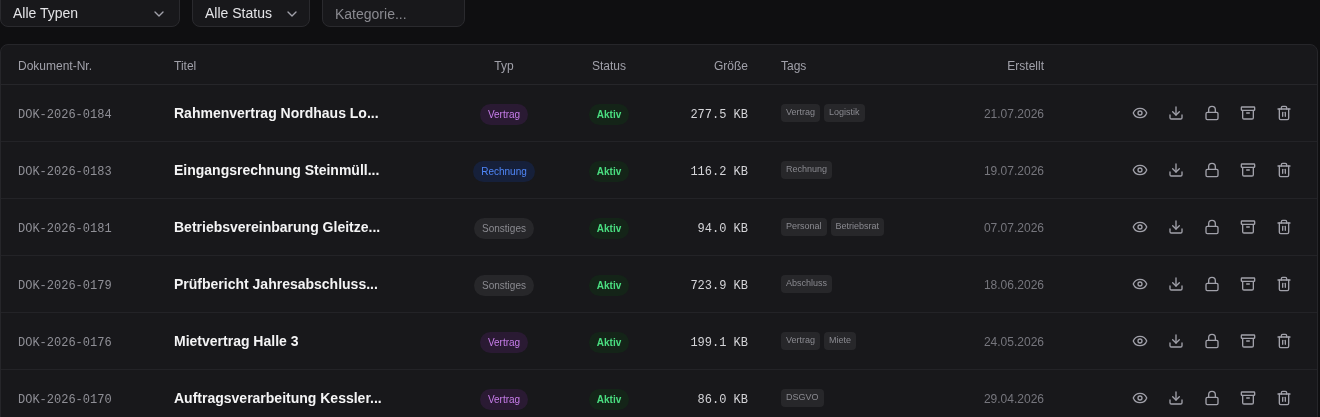  What do you see at coordinates (65, 229) in the screenshot?
I see `document-number: DOK-2026-0181` at bounding box center [65, 229].